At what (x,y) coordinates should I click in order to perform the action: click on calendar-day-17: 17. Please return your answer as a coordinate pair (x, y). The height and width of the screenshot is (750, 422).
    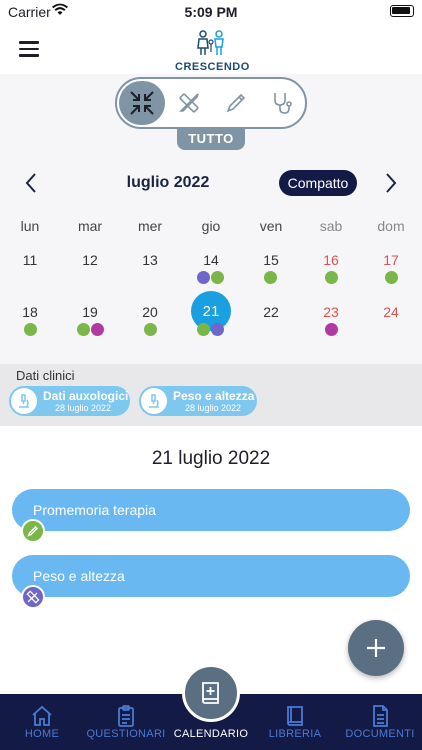
    Looking at the image, I should click on (391, 260).